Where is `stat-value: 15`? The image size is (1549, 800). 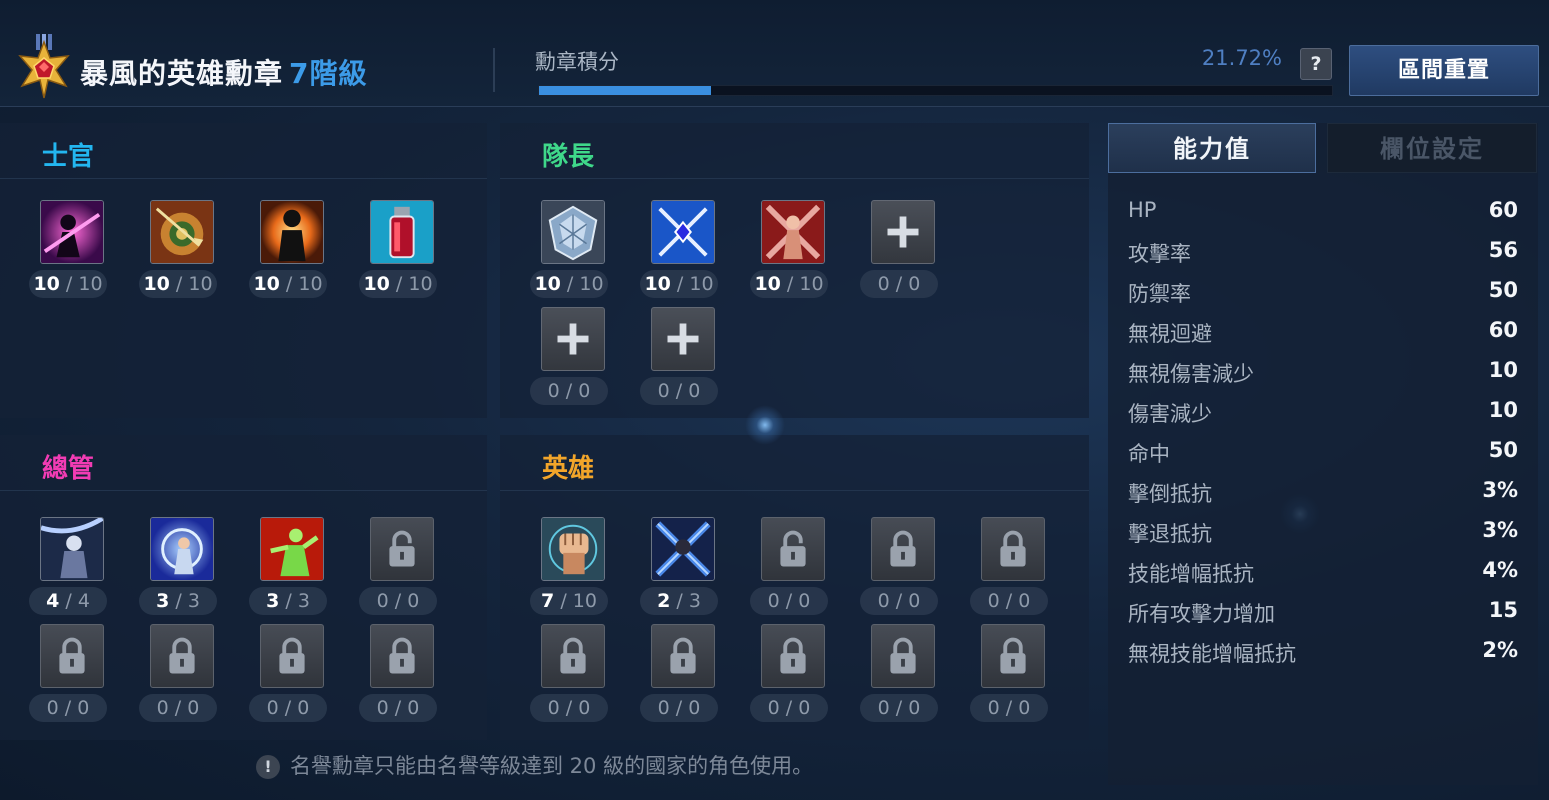 stat-value: 15 is located at coordinates (1503, 610).